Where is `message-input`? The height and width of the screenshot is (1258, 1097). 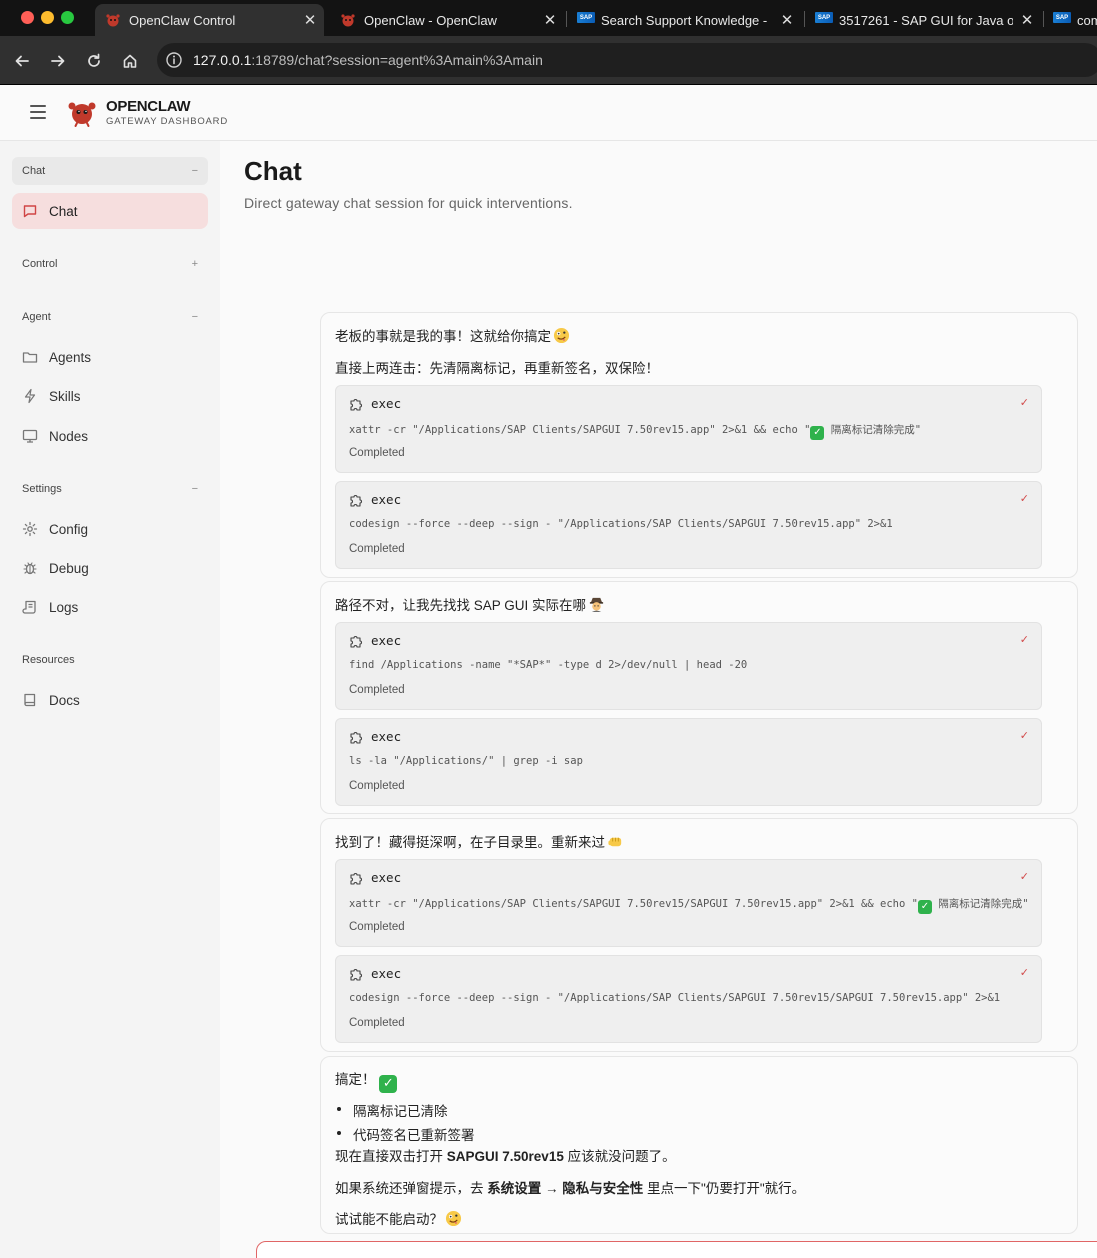
message-input is located at coordinates (679, 1254).